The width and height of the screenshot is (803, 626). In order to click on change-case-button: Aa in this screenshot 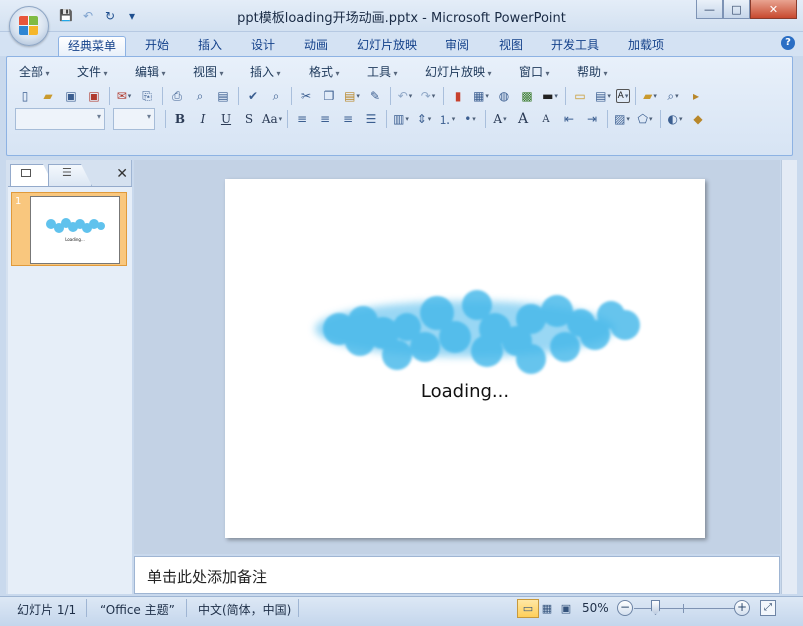, I will do `click(272, 119)`.